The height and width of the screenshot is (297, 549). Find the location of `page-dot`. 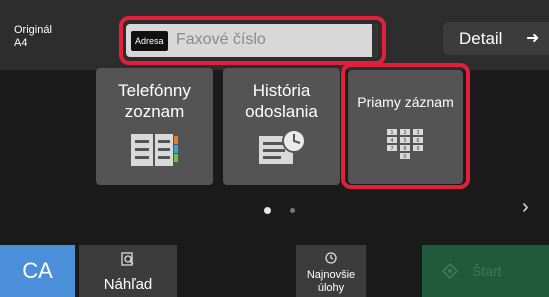

page-dot is located at coordinates (292, 210).